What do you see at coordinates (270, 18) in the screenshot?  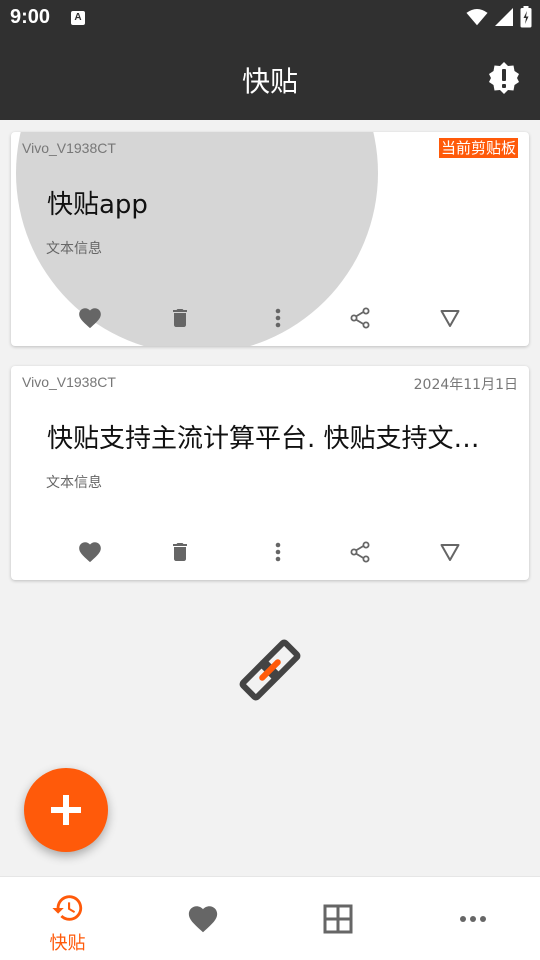 I see `status-bar: 9:00 A` at bounding box center [270, 18].